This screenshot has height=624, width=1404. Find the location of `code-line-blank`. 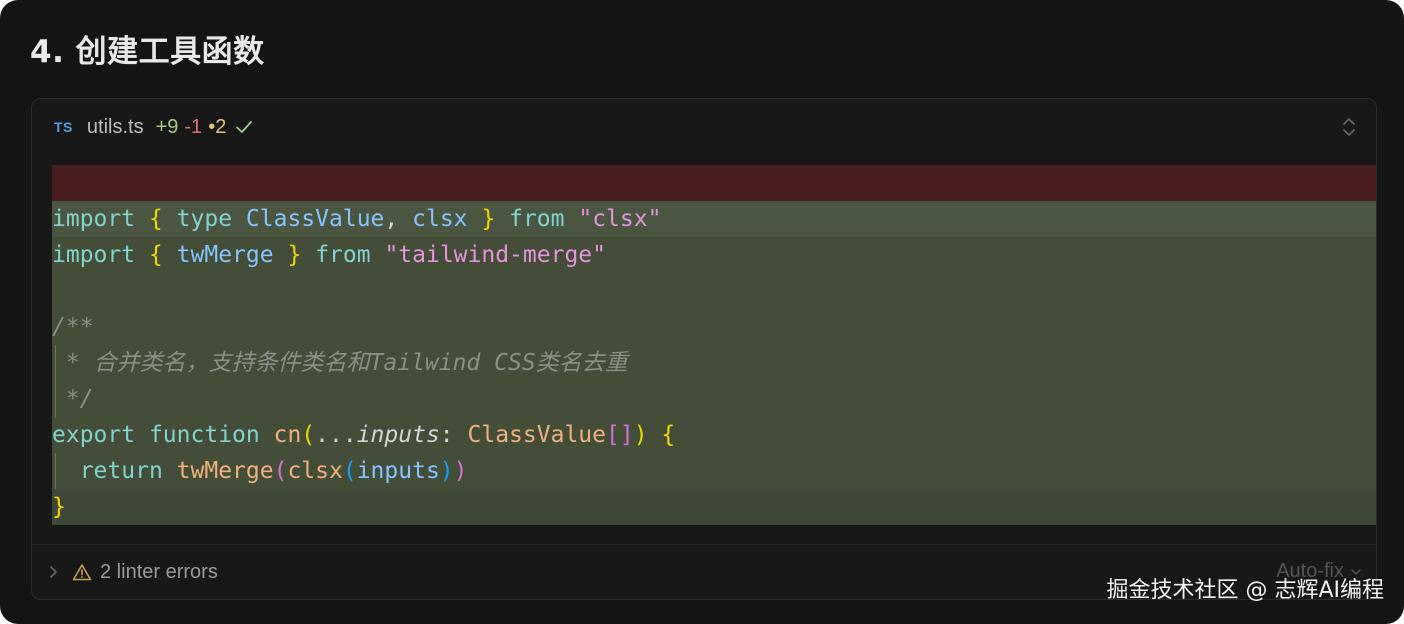

code-line-blank is located at coordinates (714, 291).